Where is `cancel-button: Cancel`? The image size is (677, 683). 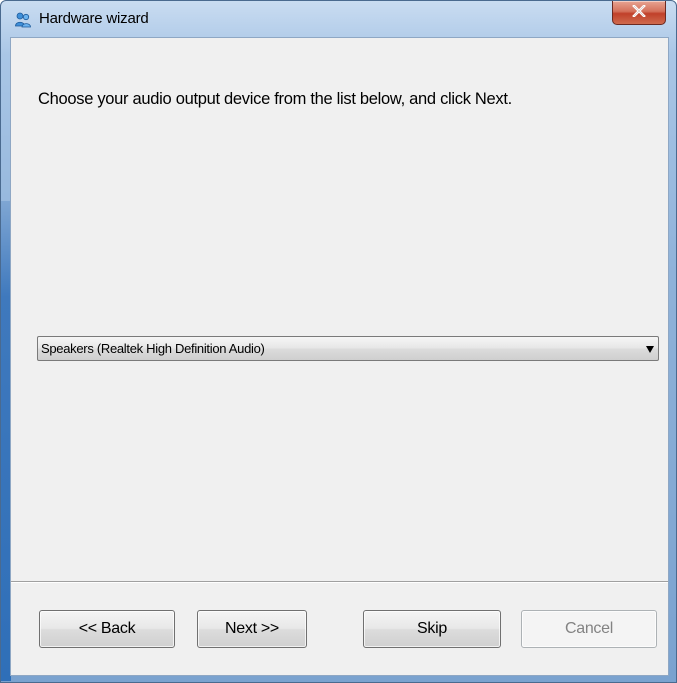 cancel-button: Cancel is located at coordinates (589, 629).